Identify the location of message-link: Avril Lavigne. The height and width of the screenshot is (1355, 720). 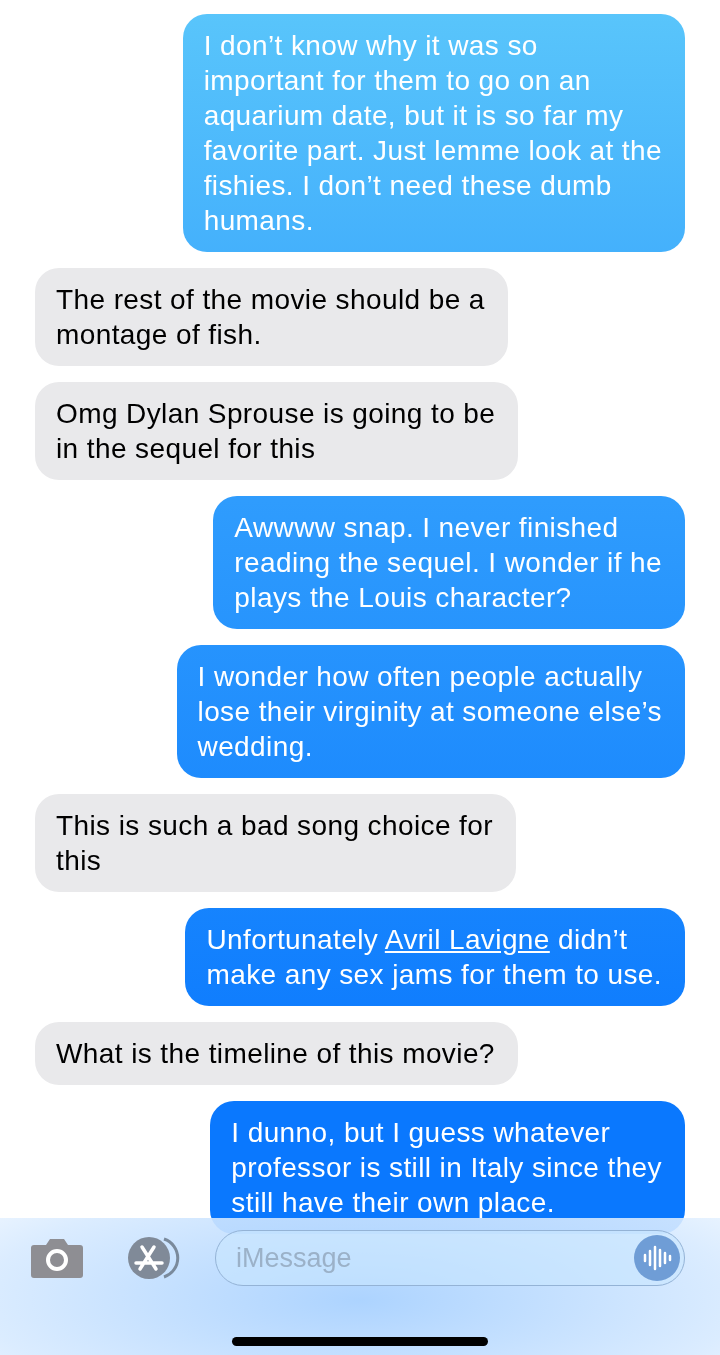
(467, 939).